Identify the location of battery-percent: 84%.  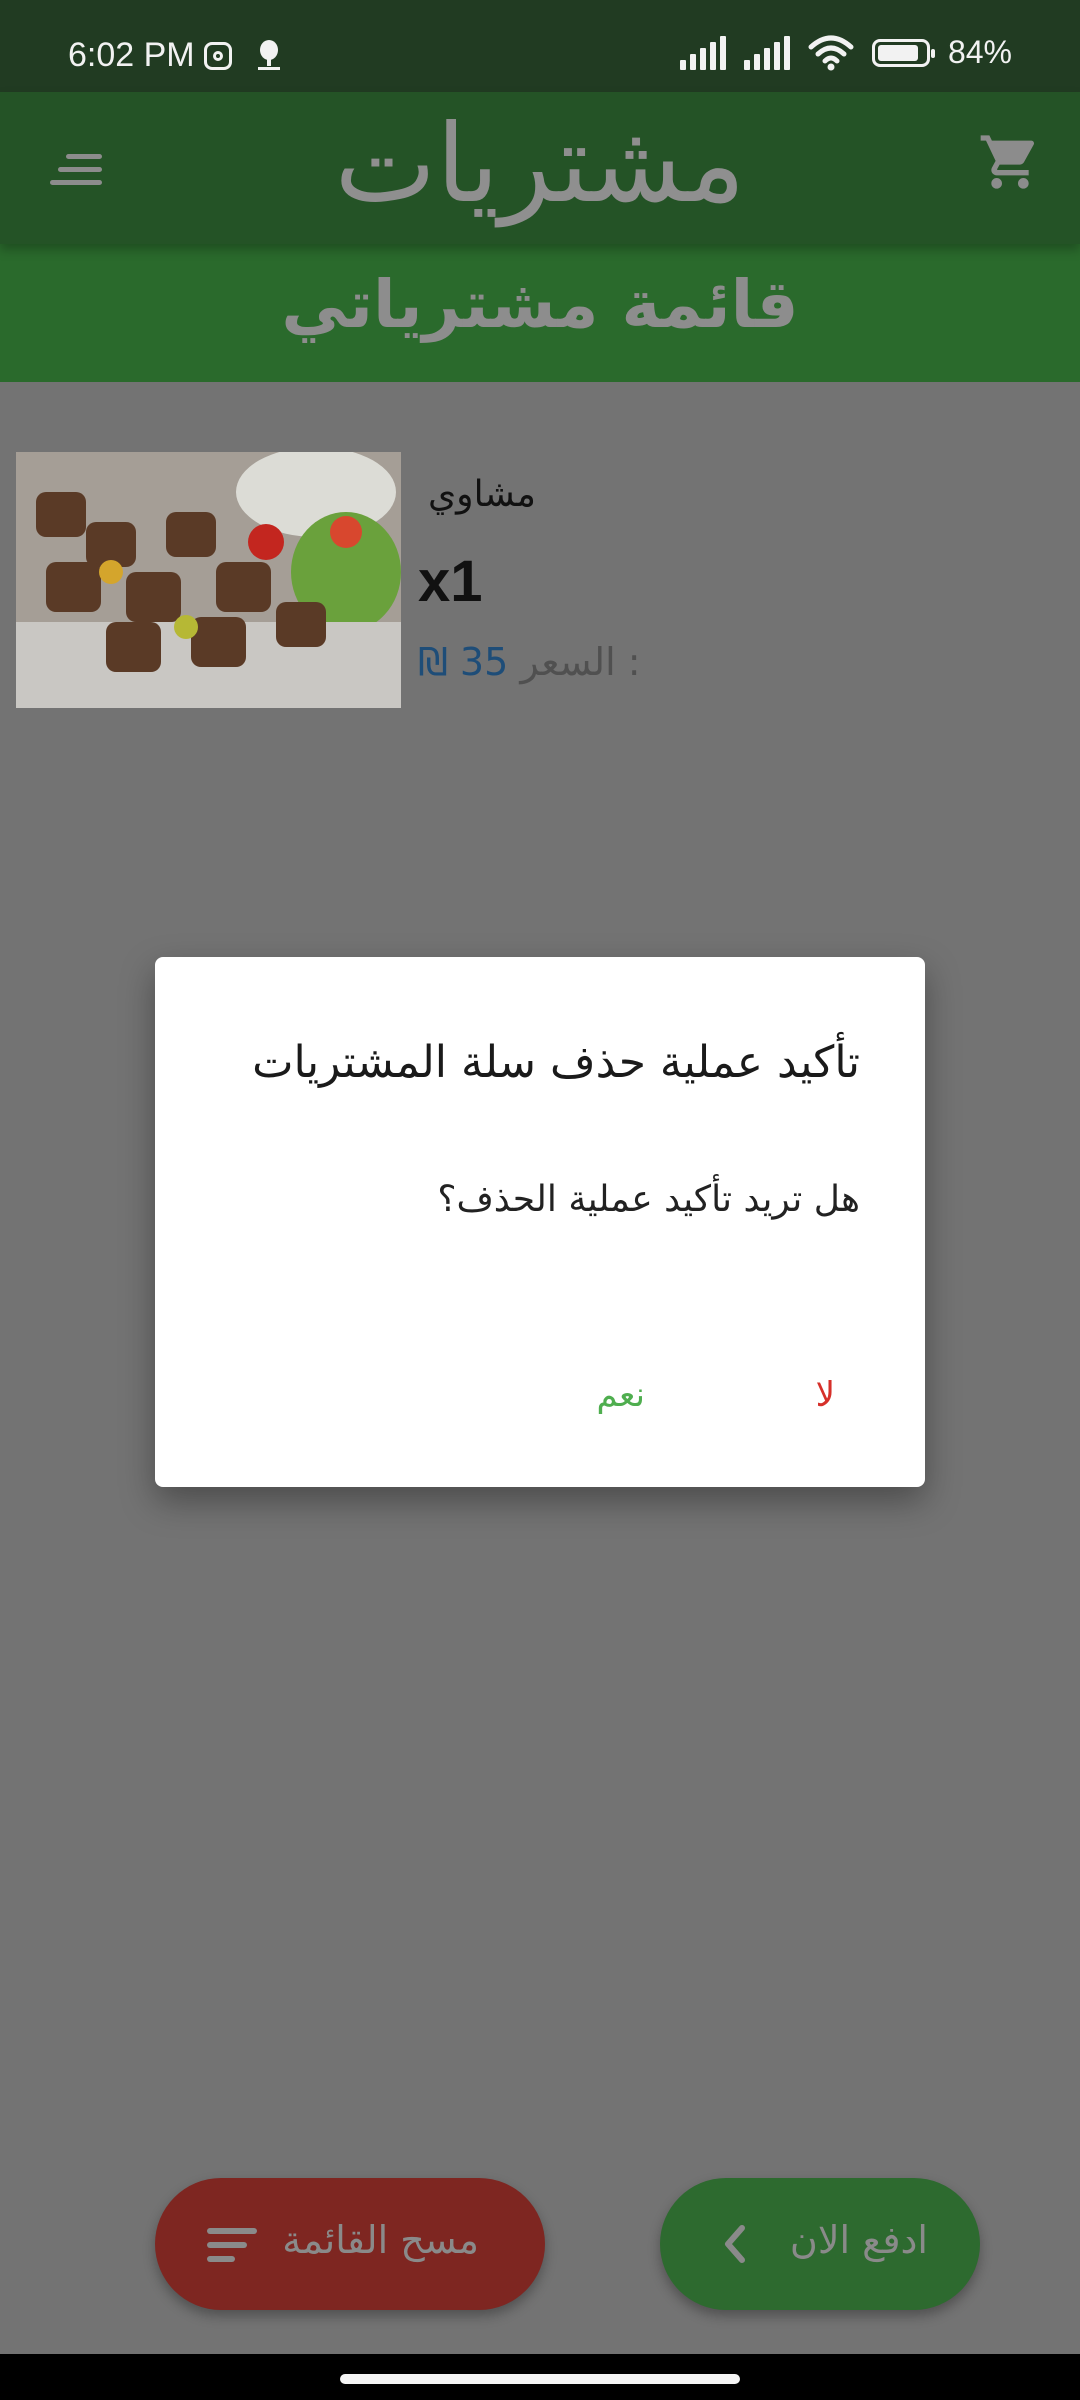
(979, 52).